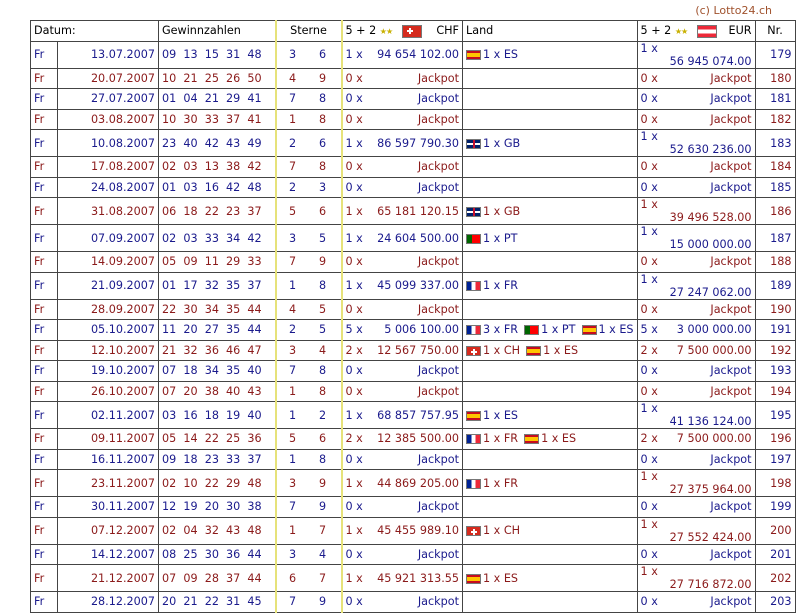 This screenshot has width=800, height=613. Describe the element at coordinates (108, 330) in the screenshot. I see `date-cell: 05.10.2007` at that location.